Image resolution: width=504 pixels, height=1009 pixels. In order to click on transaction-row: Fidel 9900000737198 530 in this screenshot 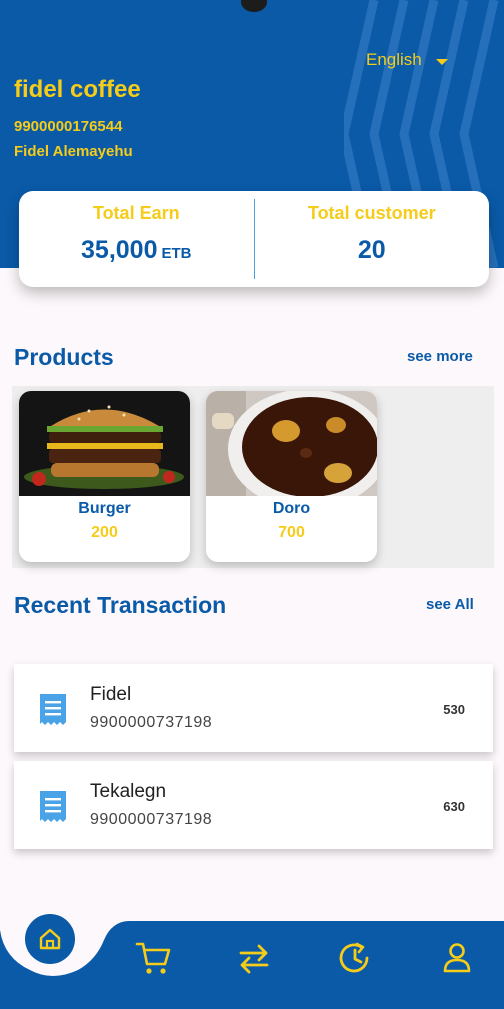, I will do `click(253, 708)`.